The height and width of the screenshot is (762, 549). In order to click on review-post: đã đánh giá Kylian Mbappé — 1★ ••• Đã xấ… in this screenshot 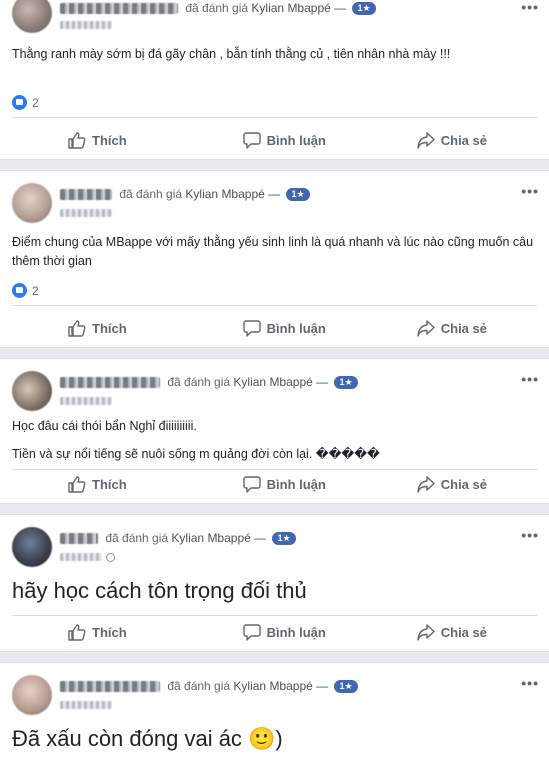, I will do `click(274, 712)`.